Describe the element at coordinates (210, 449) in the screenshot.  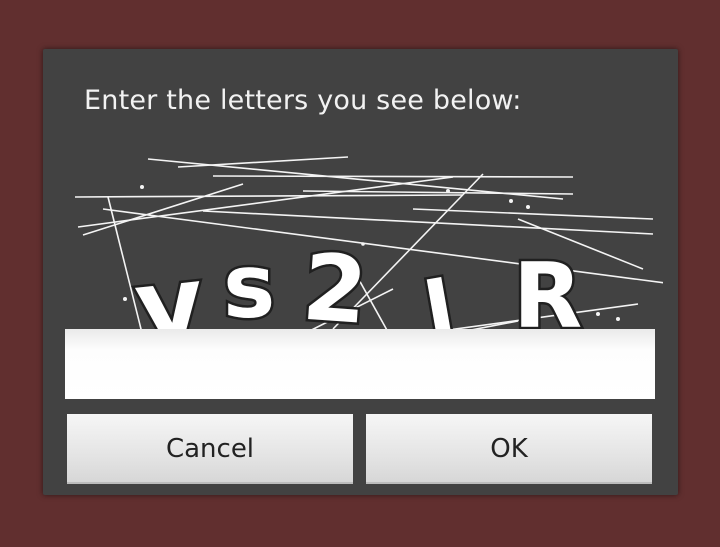
I see `cancel-button: Cancel` at that location.